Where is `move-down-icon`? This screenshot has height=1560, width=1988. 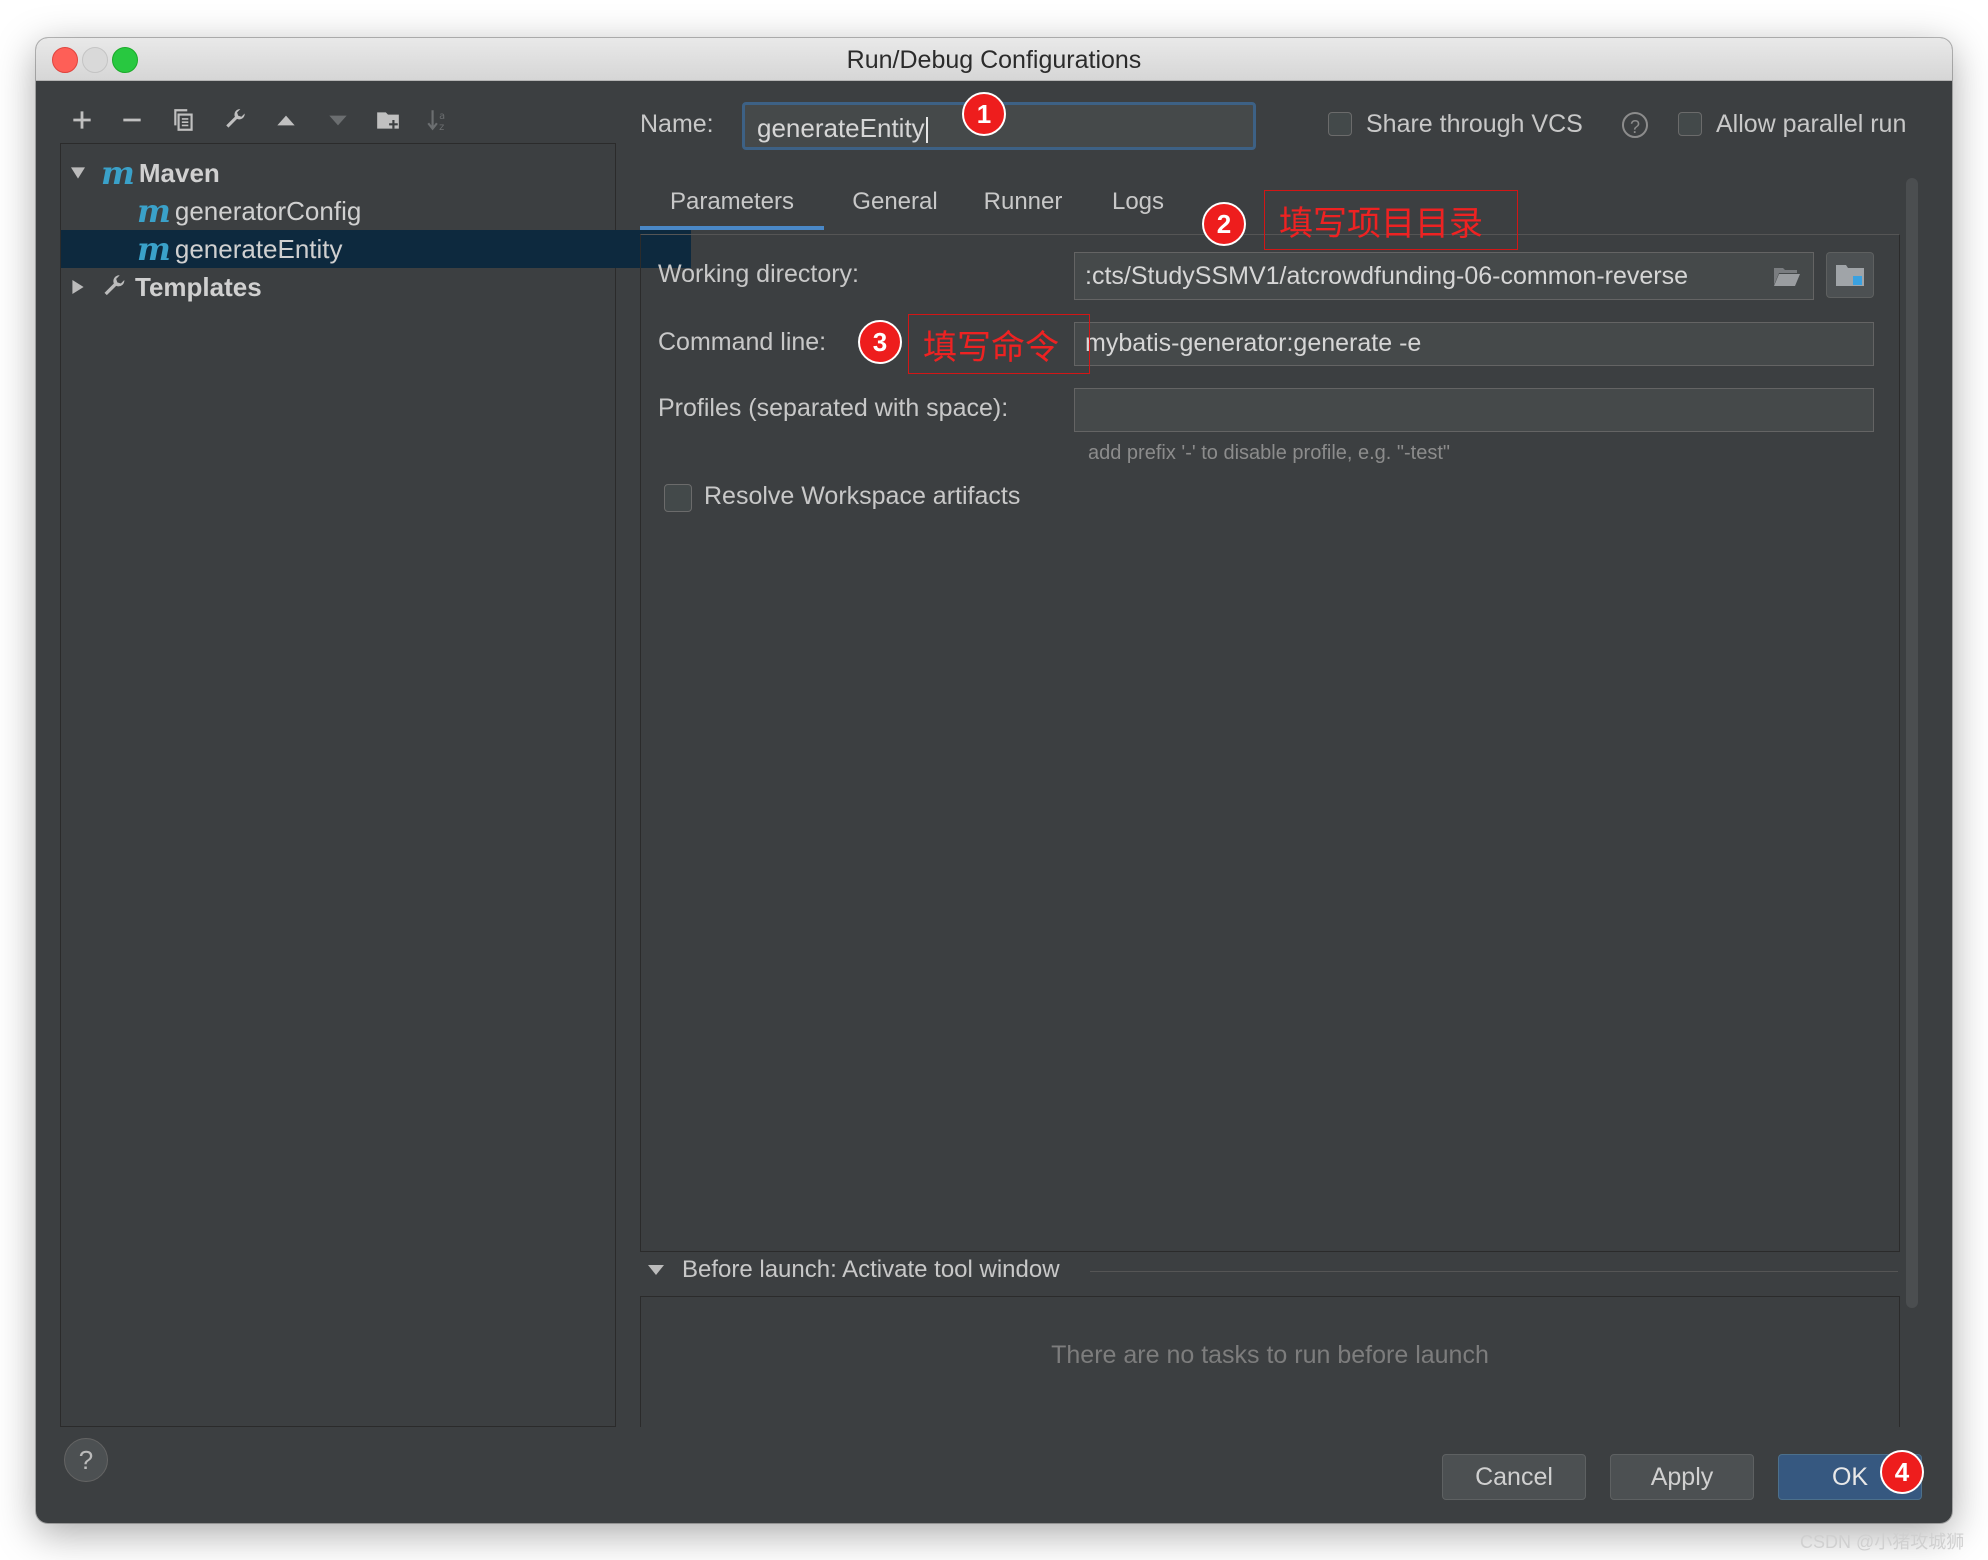
move-down-icon is located at coordinates (338, 120).